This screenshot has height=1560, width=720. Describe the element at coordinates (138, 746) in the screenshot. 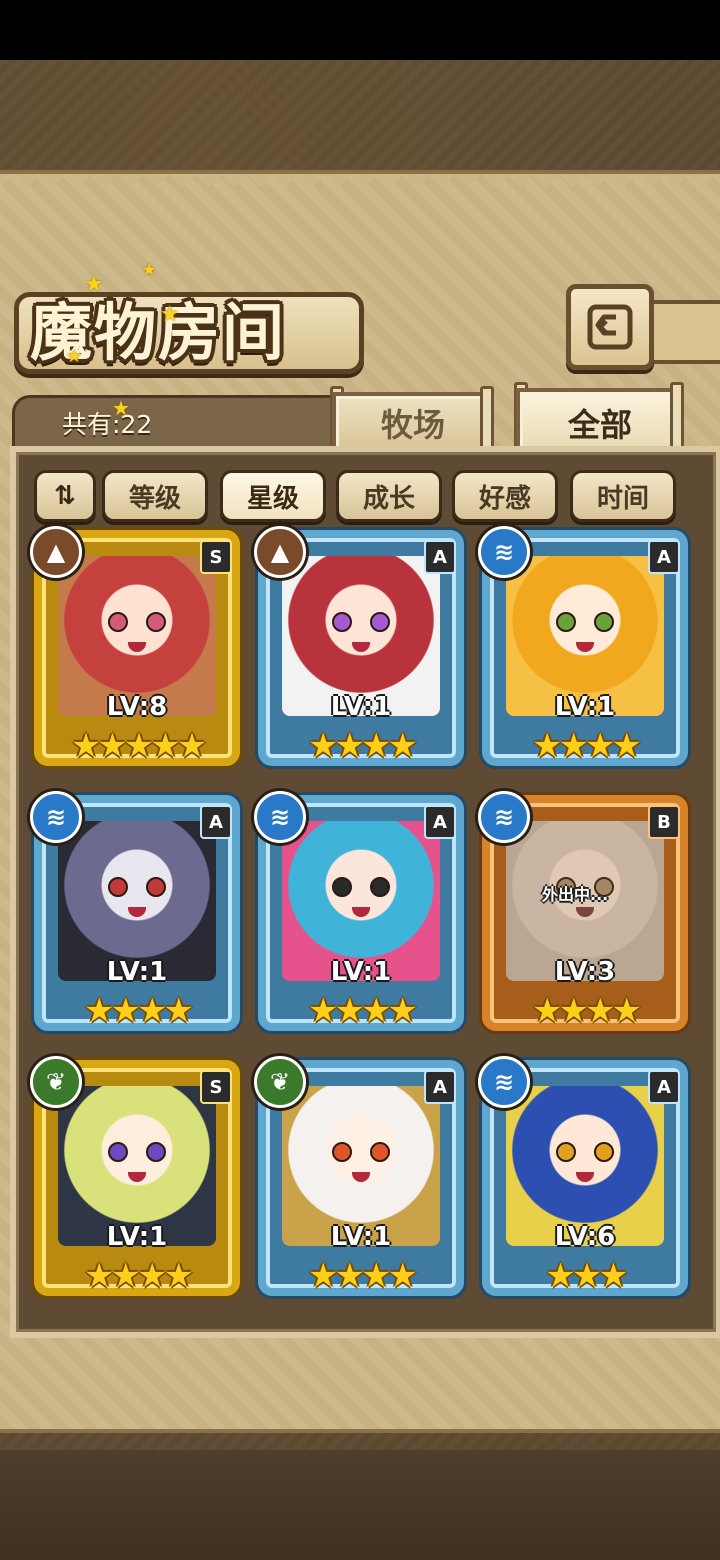

I see `star-rating: ★★★★★` at that location.